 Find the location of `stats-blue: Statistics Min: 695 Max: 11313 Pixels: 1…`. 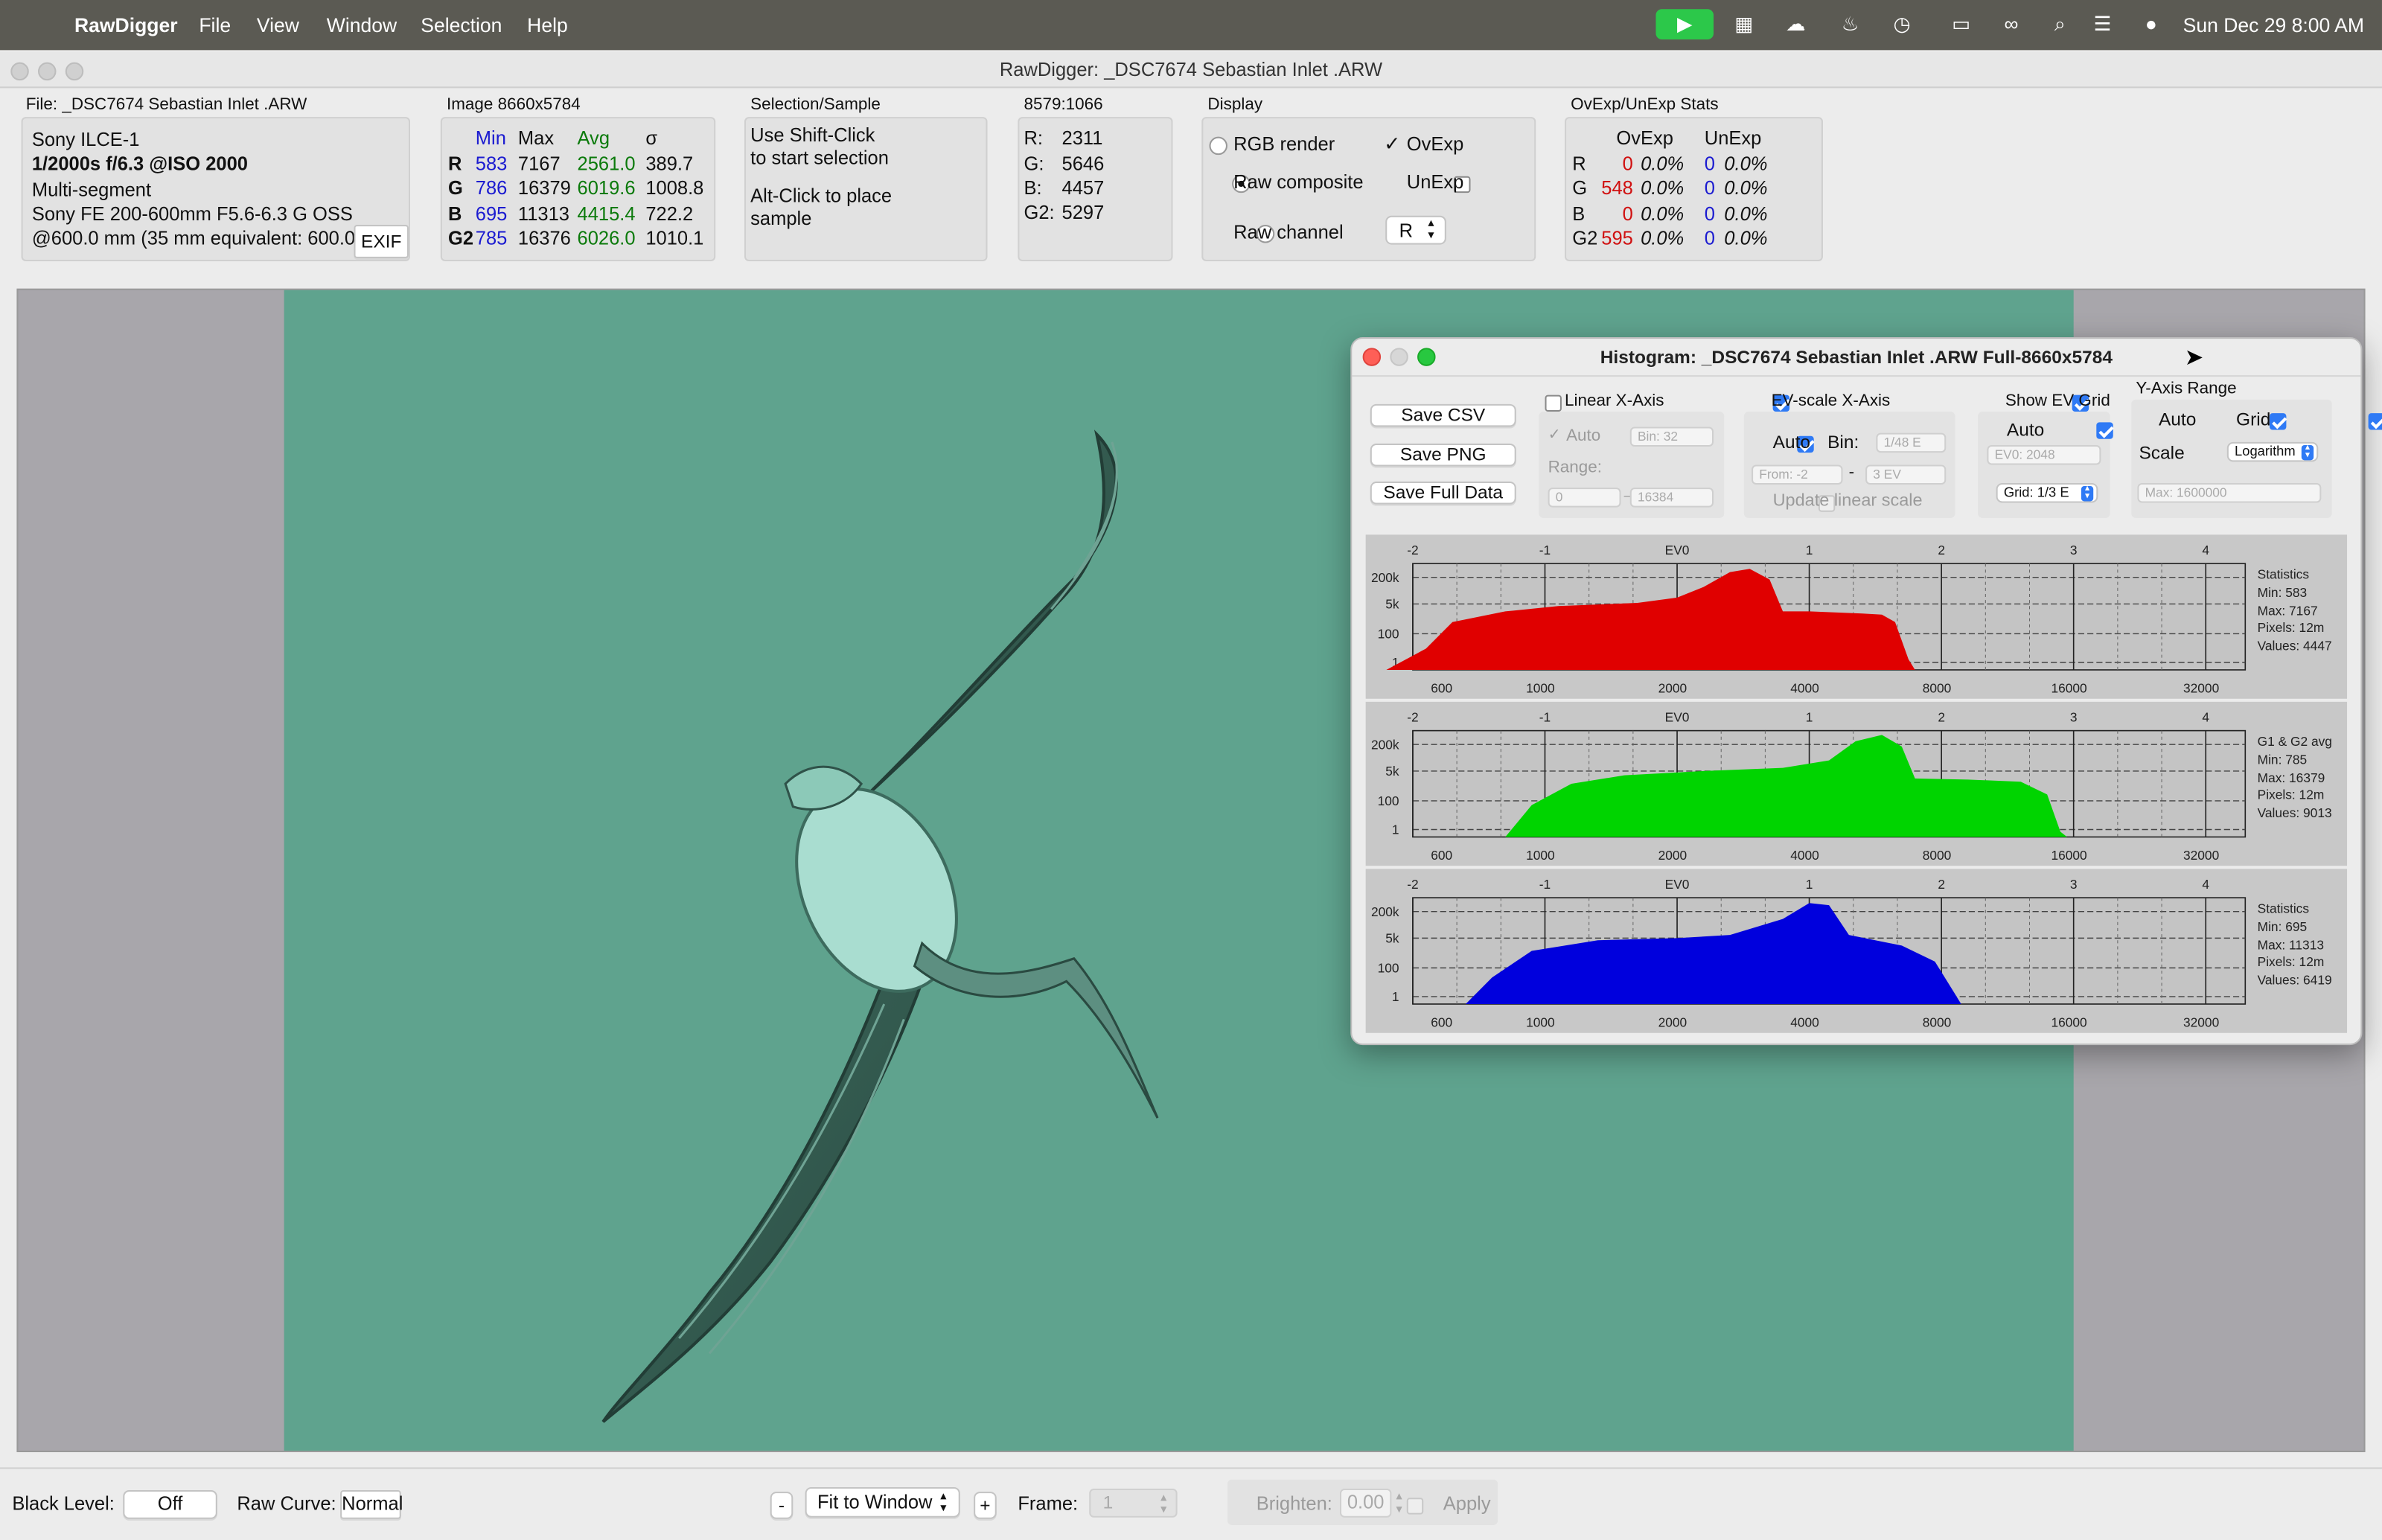

stats-blue: Statistics Min: 695 Max: 11313 Pixels: 1… is located at coordinates (2295, 945).